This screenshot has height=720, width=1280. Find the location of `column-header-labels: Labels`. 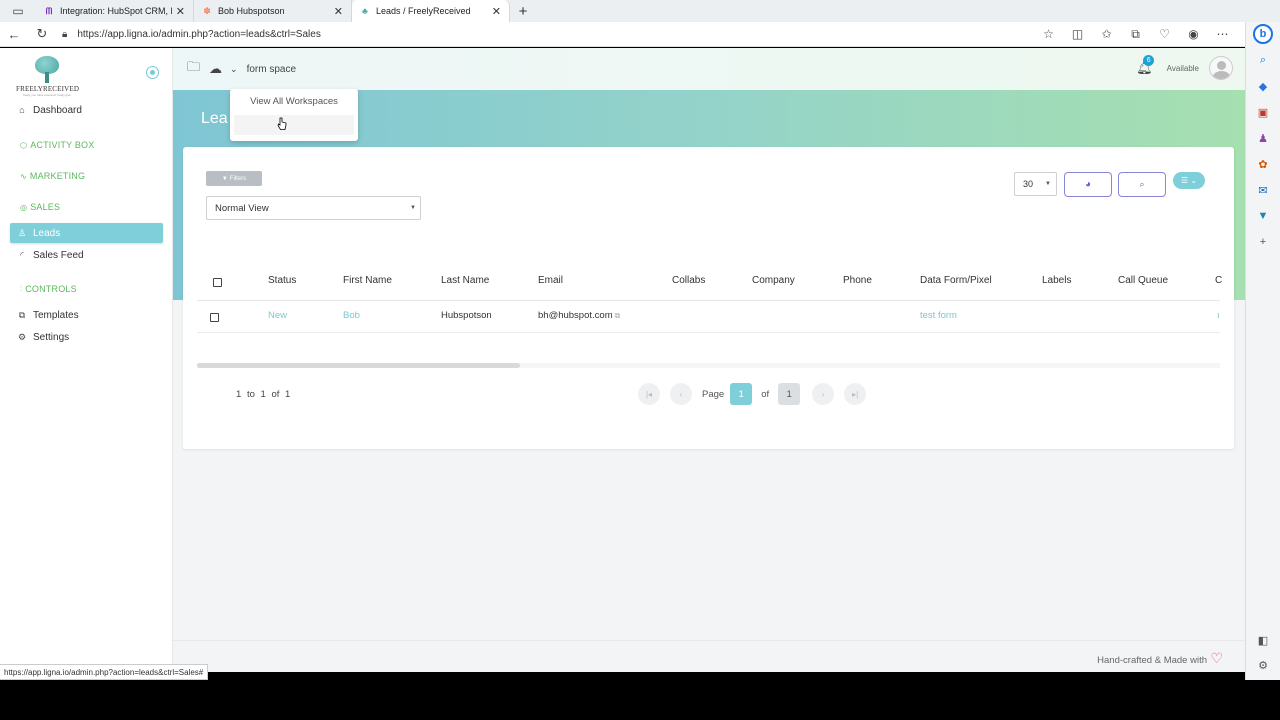

column-header-labels: Labels is located at coordinates (1056, 280).